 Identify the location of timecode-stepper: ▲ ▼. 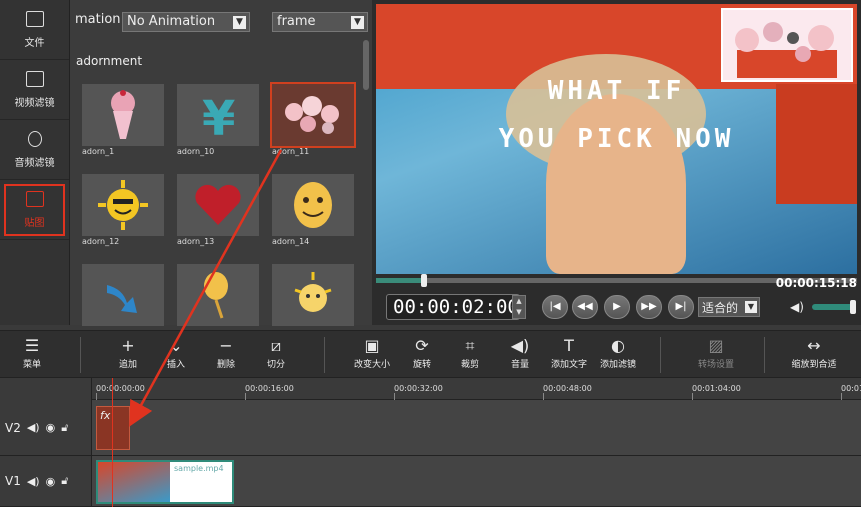
(519, 307).